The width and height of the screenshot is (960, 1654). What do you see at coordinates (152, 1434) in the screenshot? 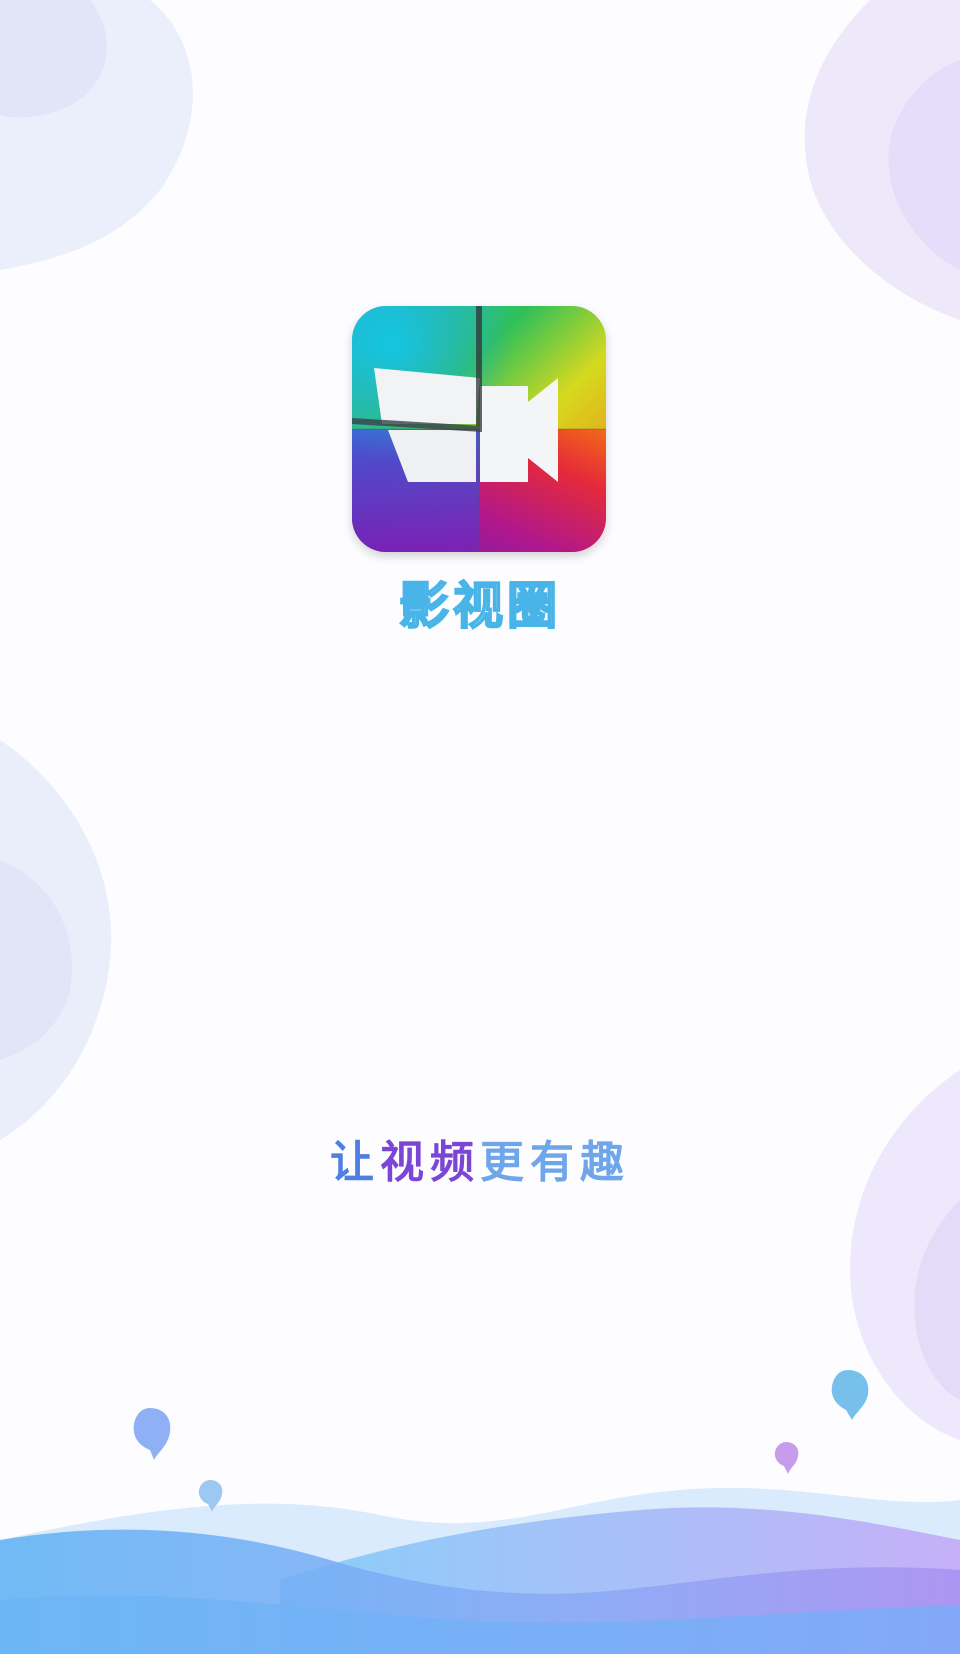
I see `drop-left-large` at bounding box center [152, 1434].